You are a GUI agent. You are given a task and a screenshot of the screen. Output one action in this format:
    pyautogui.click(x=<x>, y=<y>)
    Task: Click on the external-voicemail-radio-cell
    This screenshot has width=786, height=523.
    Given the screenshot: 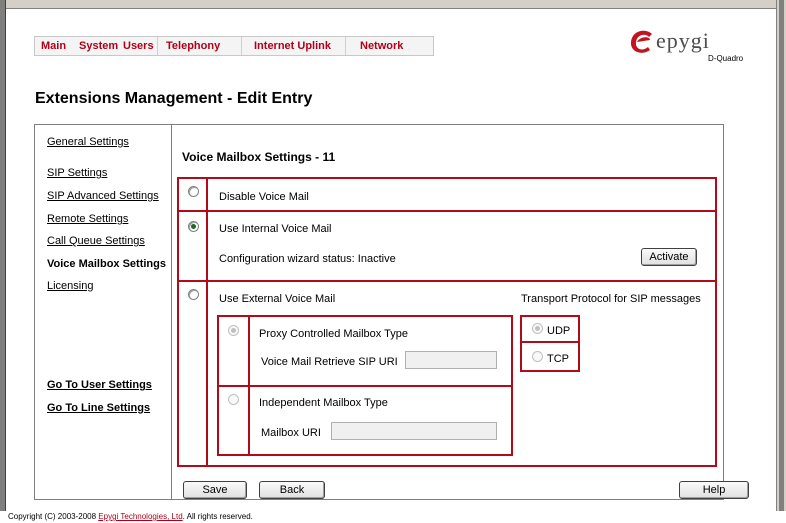 What is the action you would take?
    pyautogui.click(x=192, y=373)
    